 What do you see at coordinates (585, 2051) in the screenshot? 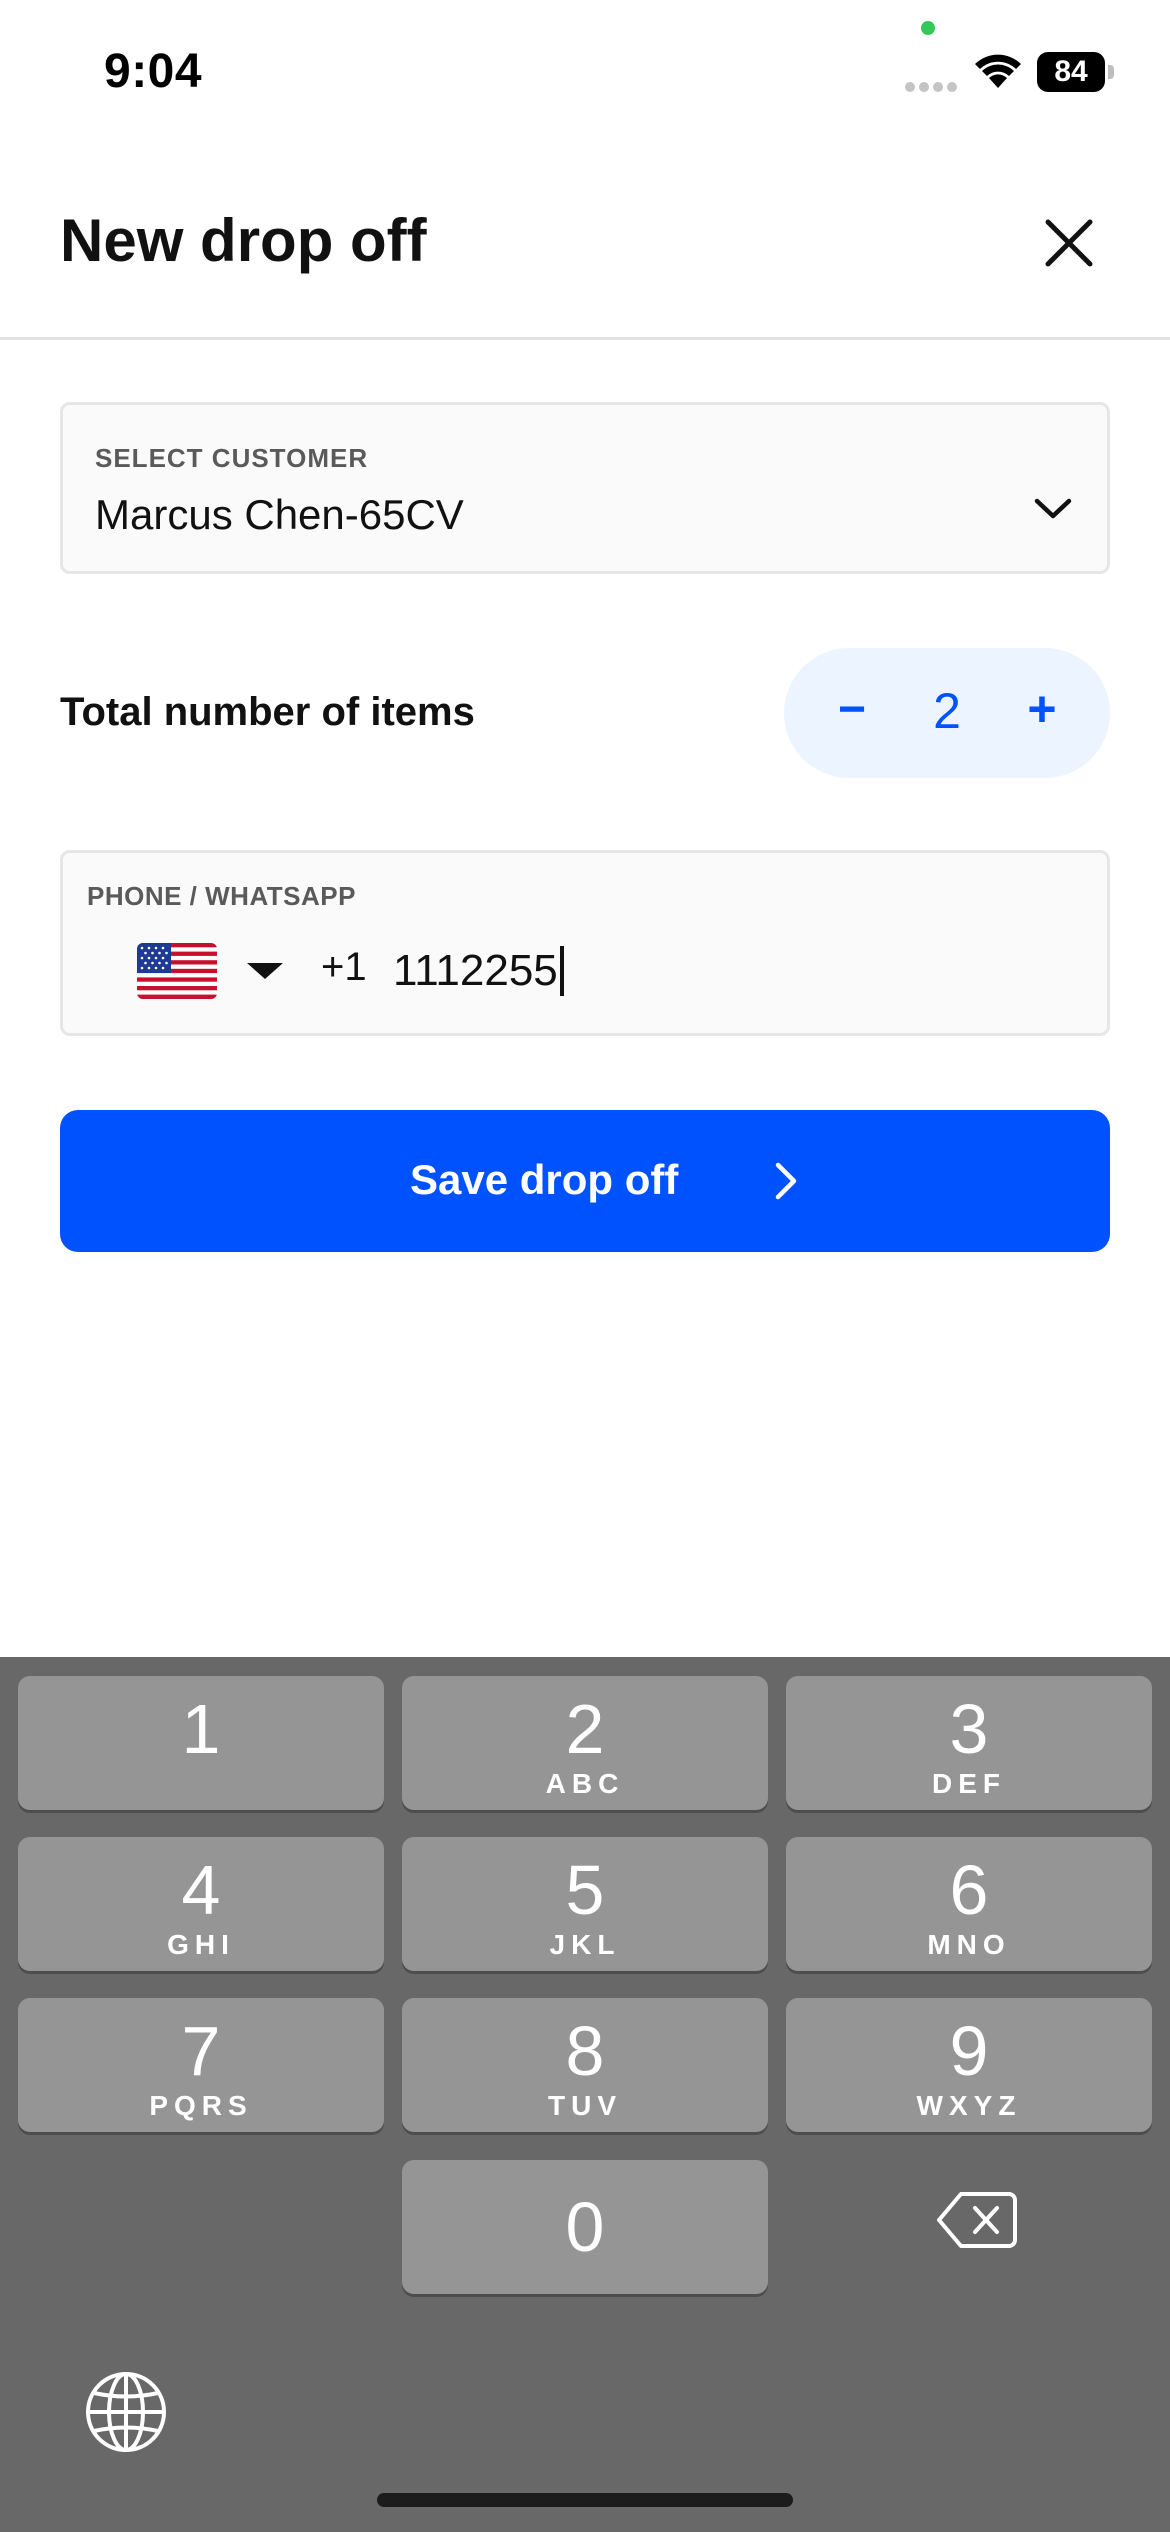
I see `key-digit: 8` at bounding box center [585, 2051].